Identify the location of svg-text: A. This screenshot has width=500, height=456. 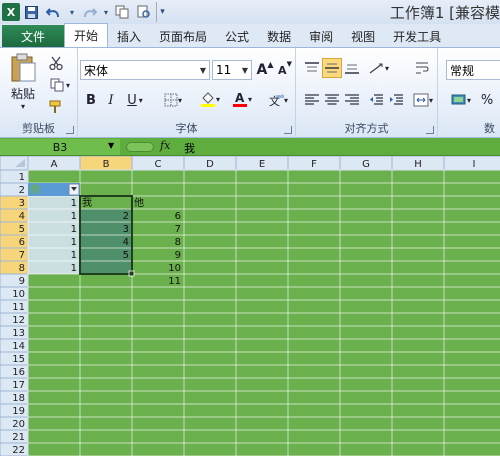
(240, 98).